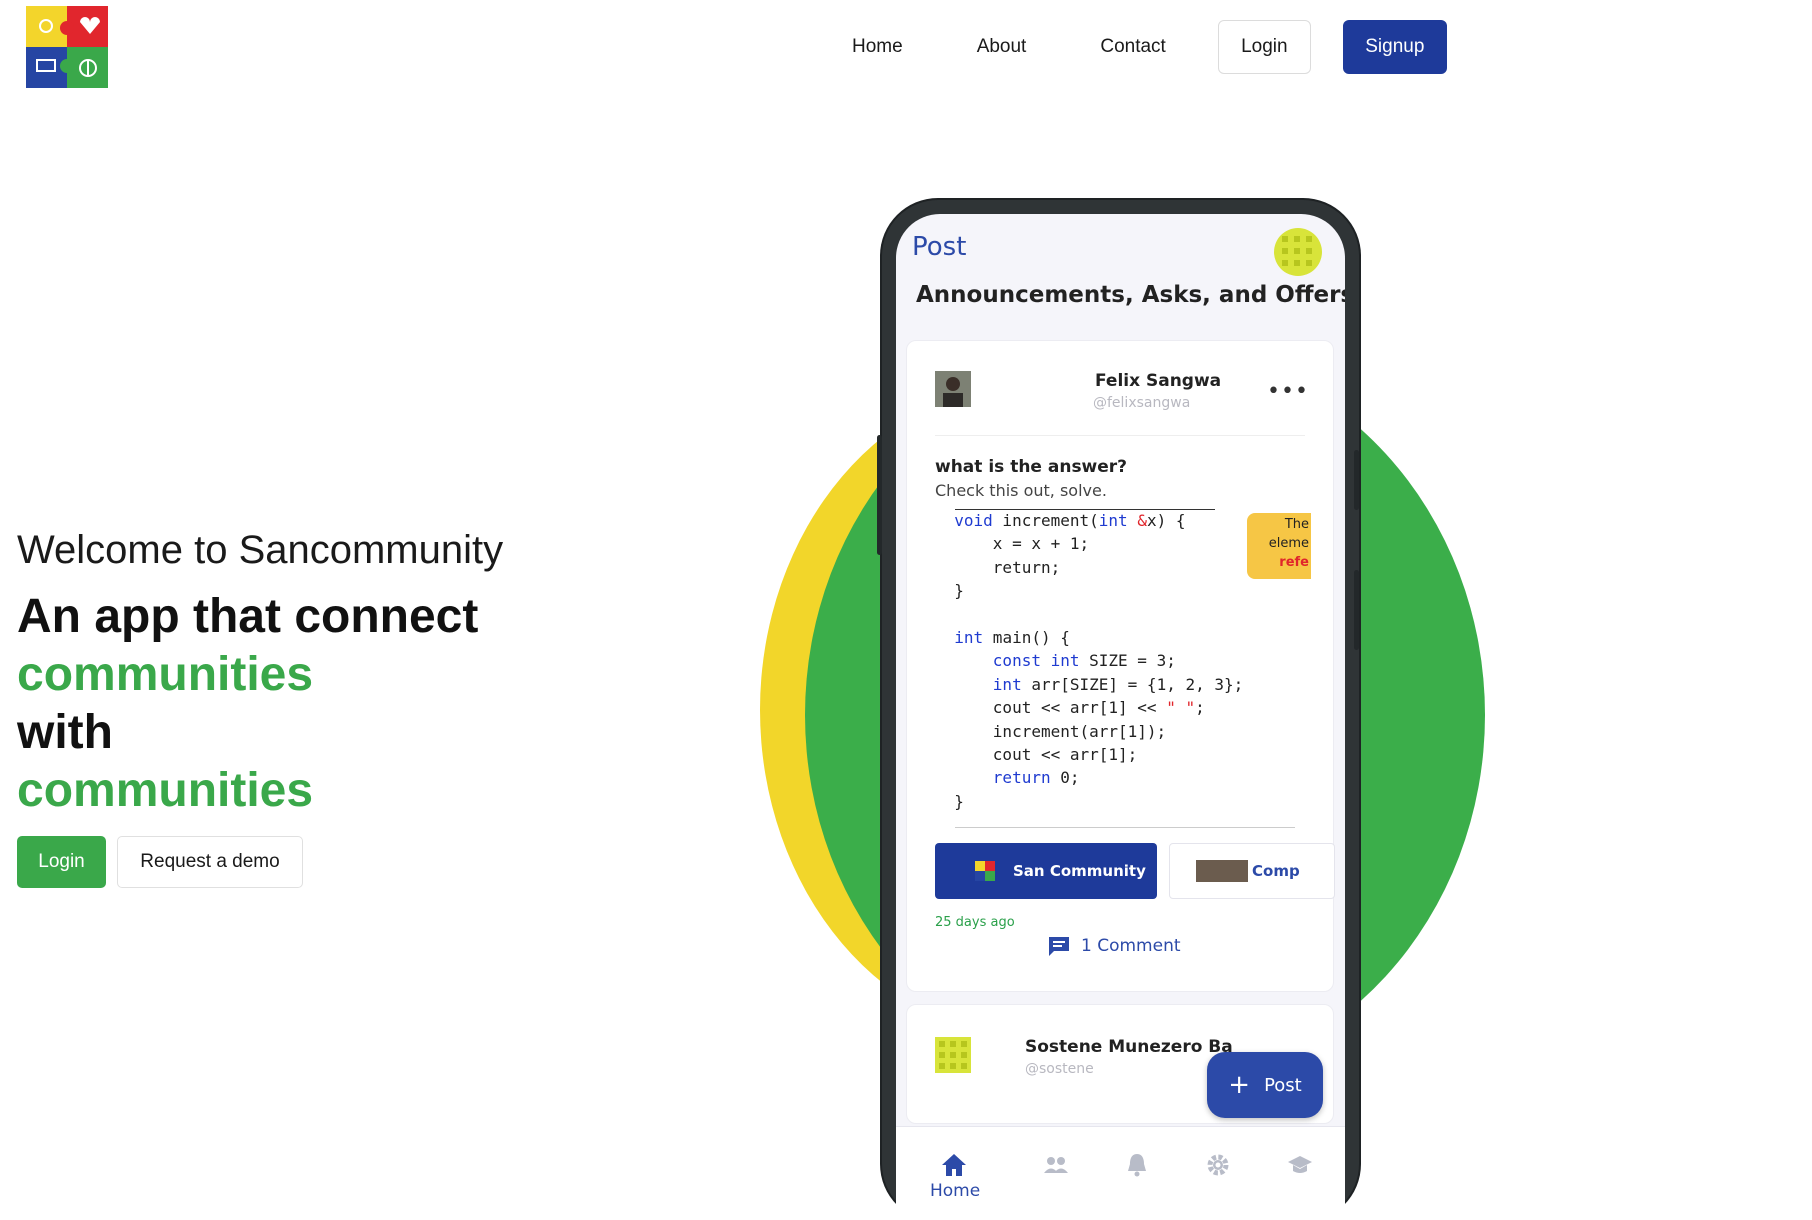  Describe the element at coordinates (1002, 47) in the screenshot. I see `nav-about-link: About` at that location.